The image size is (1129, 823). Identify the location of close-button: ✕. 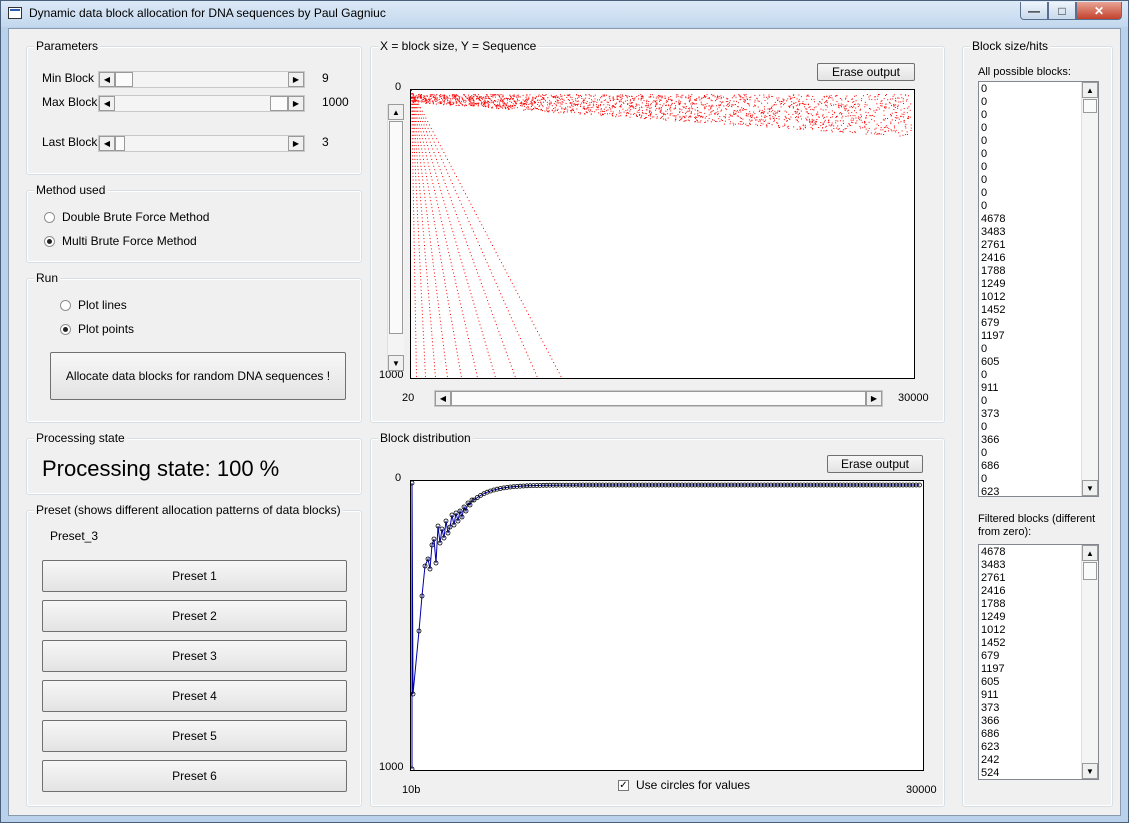
(1099, 11).